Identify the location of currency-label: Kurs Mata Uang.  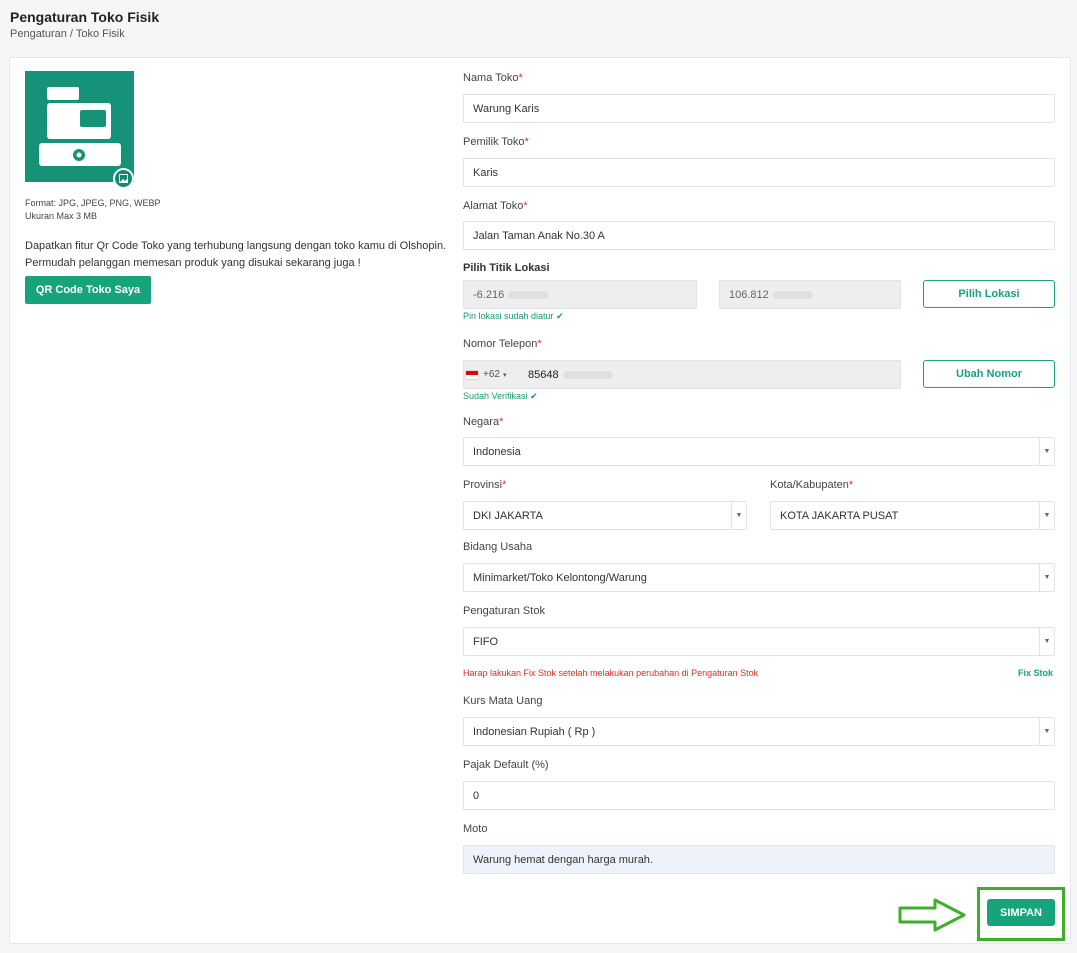
(503, 701).